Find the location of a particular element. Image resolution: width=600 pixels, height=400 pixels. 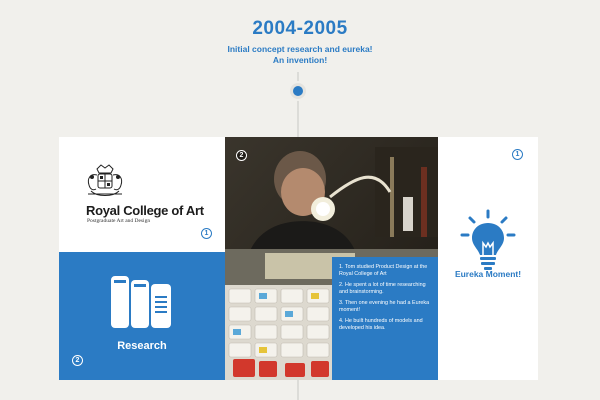

timeline-subtitle-2: An invention! is located at coordinates (300, 60).